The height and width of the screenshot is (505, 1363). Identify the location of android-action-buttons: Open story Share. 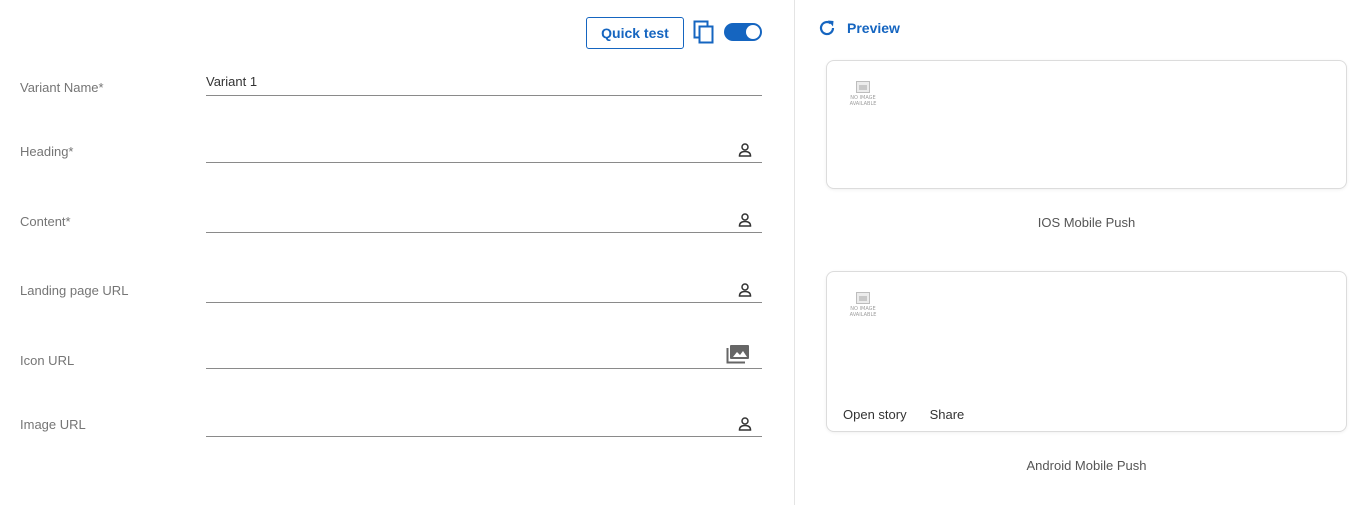
(903, 414).